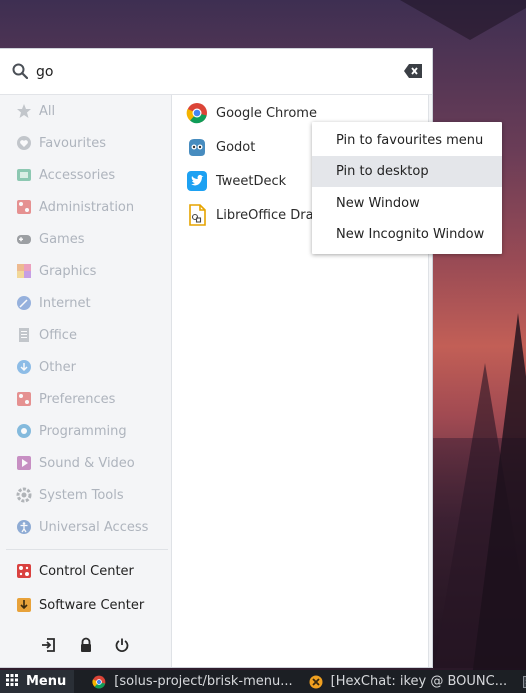 The width and height of the screenshot is (526, 693). Describe the element at coordinates (24, 431) in the screenshot. I see `programming-gear-icon` at that location.